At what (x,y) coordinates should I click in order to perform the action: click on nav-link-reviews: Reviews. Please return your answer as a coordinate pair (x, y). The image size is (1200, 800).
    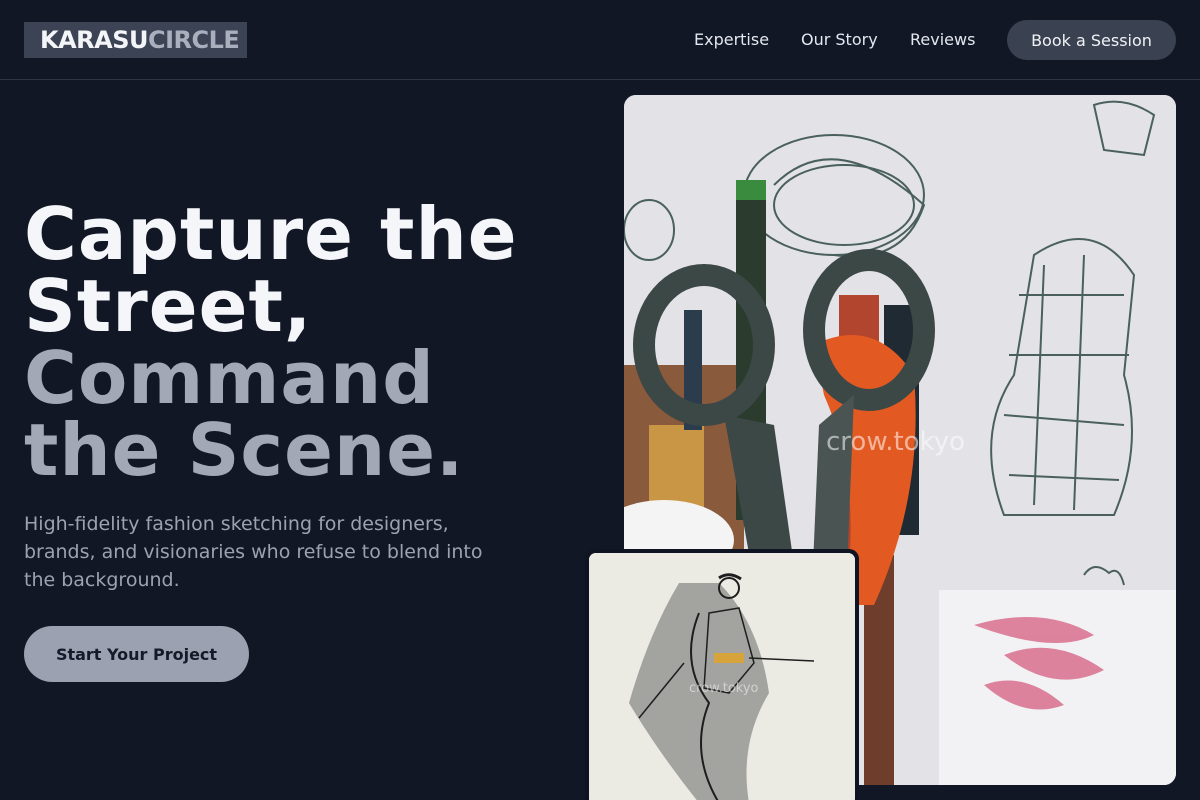
    Looking at the image, I should click on (942, 40).